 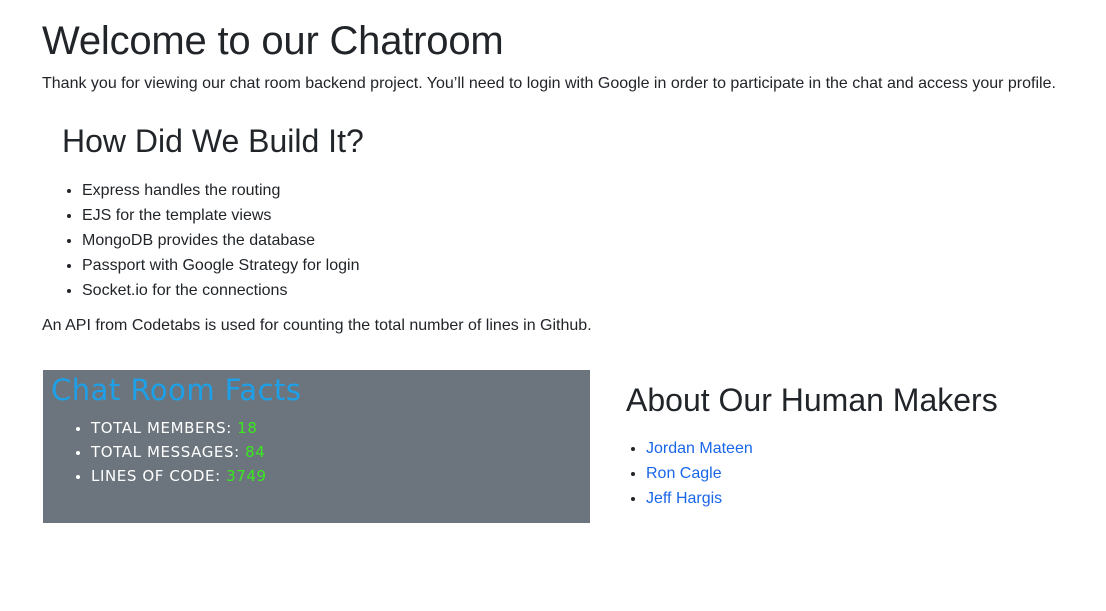 I want to click on total-members-item: TOTAL MEMBERS: 18, so click(x=179, y=428).